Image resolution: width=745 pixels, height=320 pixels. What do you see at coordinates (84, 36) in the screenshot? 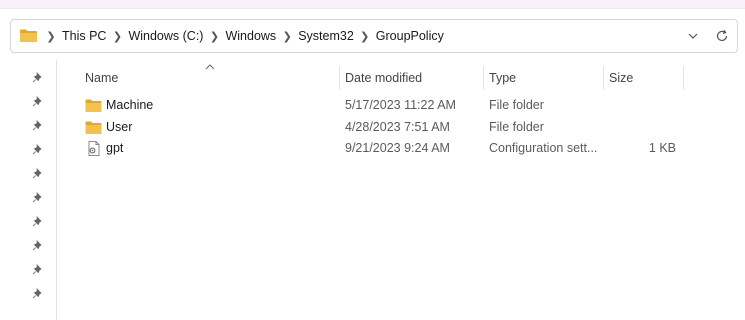
I see `breadcrumb-item-this-pc: This PC` at bounding box center [84, 36].